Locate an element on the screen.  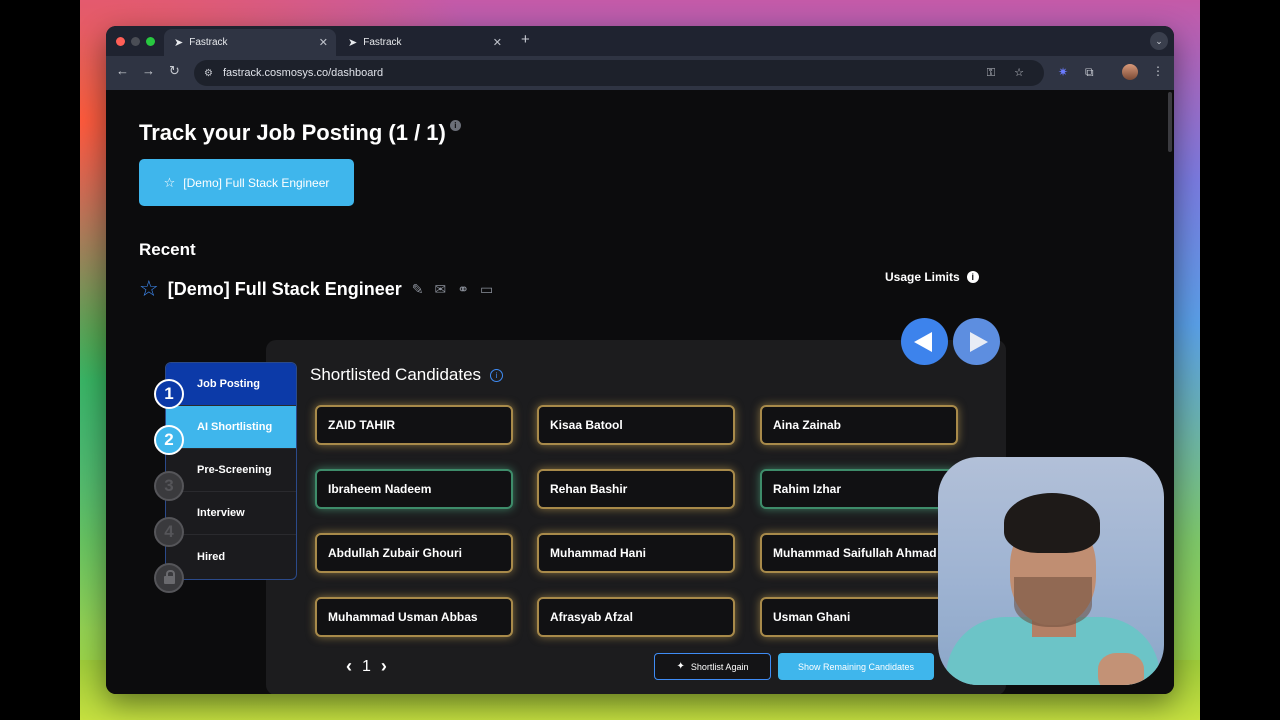
candidate-card: Ibraheem Nadeem is located at coordinates (414, 489).